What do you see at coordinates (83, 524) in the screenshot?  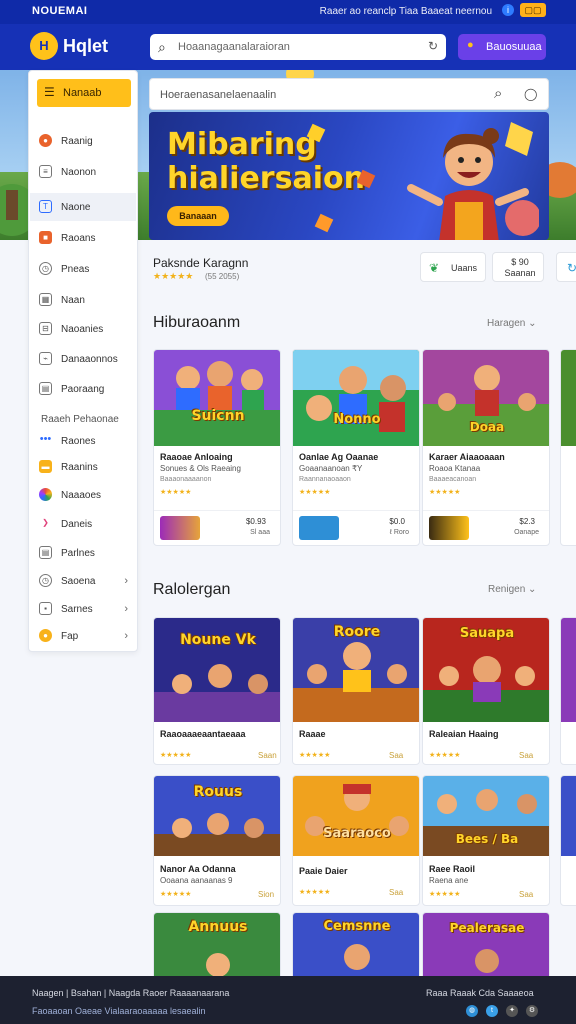 I see `sidebar-item-arrow: ❯ Daneis` at bounding box center [83, 524].